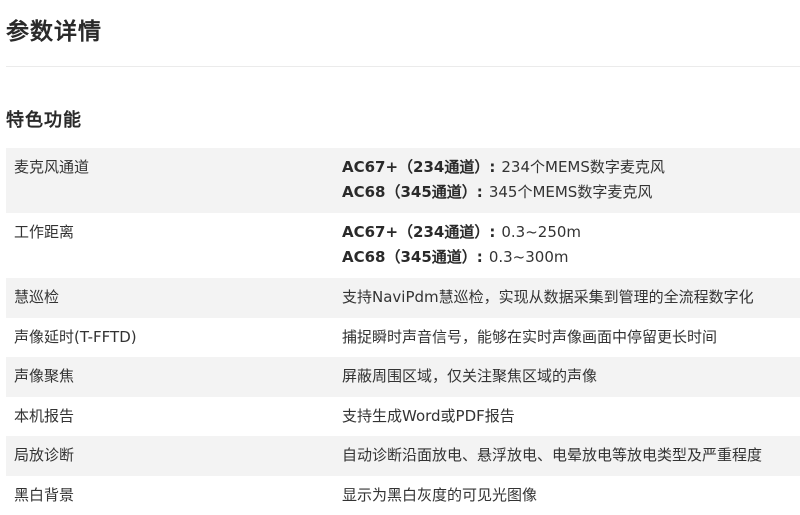 This screenshot has height=515, width=800. Describe the element at coordinates (170, 229) in the screenshot. I see `spec-label: 工作距离` at that location.